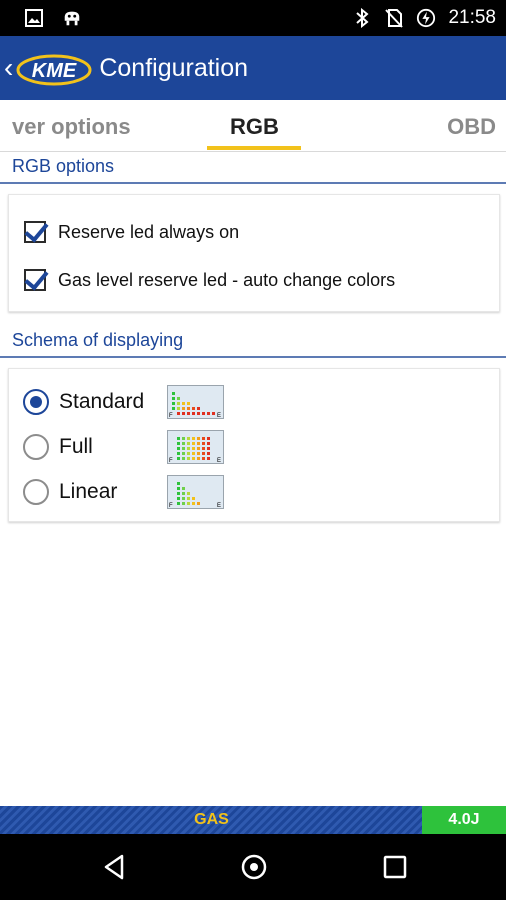  Describe the element at coordinates (253, 168) in the screenshot. I see `rgb-options-header: RGB options` at that location.